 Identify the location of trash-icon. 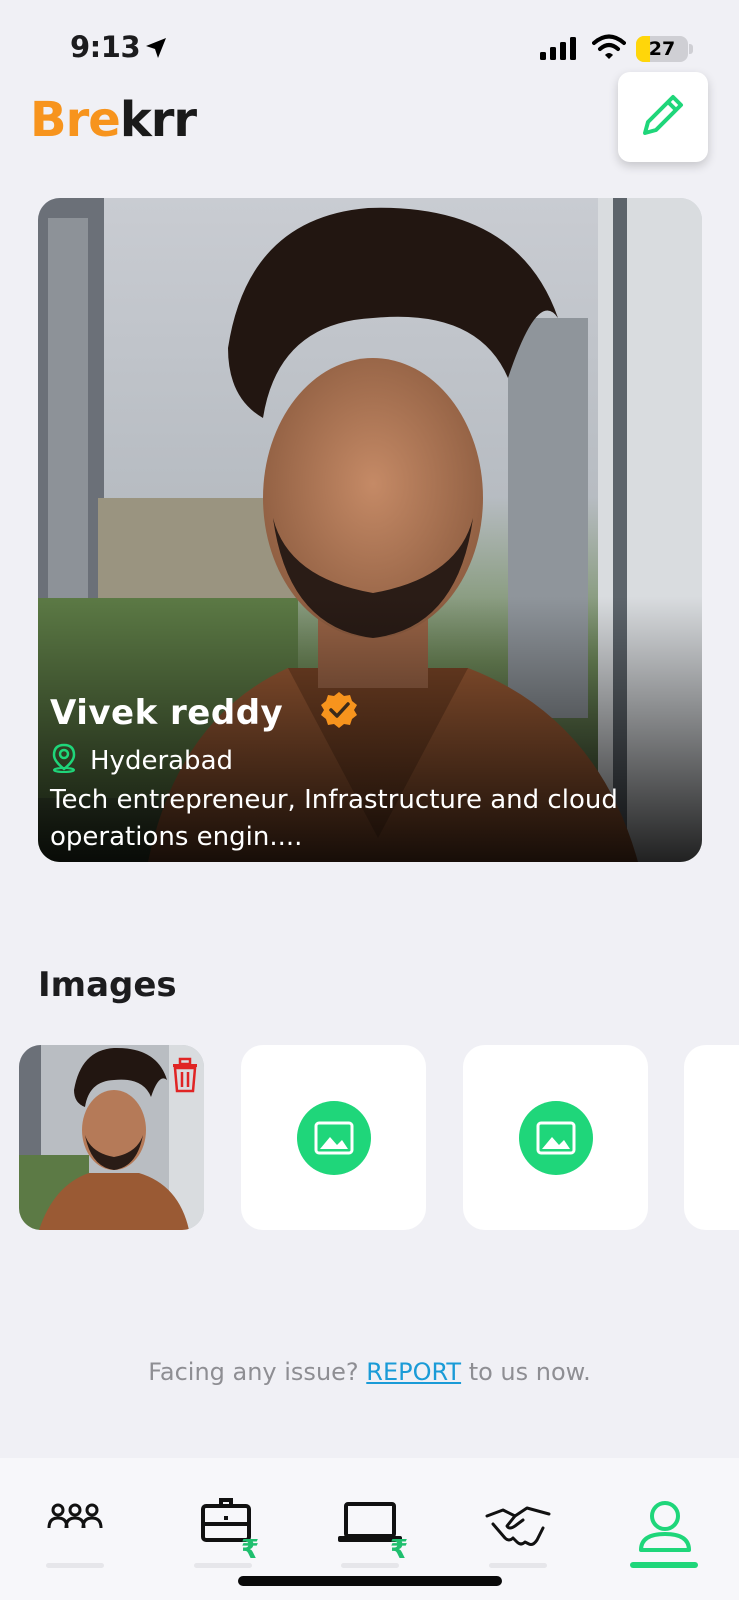
(185, 1077).